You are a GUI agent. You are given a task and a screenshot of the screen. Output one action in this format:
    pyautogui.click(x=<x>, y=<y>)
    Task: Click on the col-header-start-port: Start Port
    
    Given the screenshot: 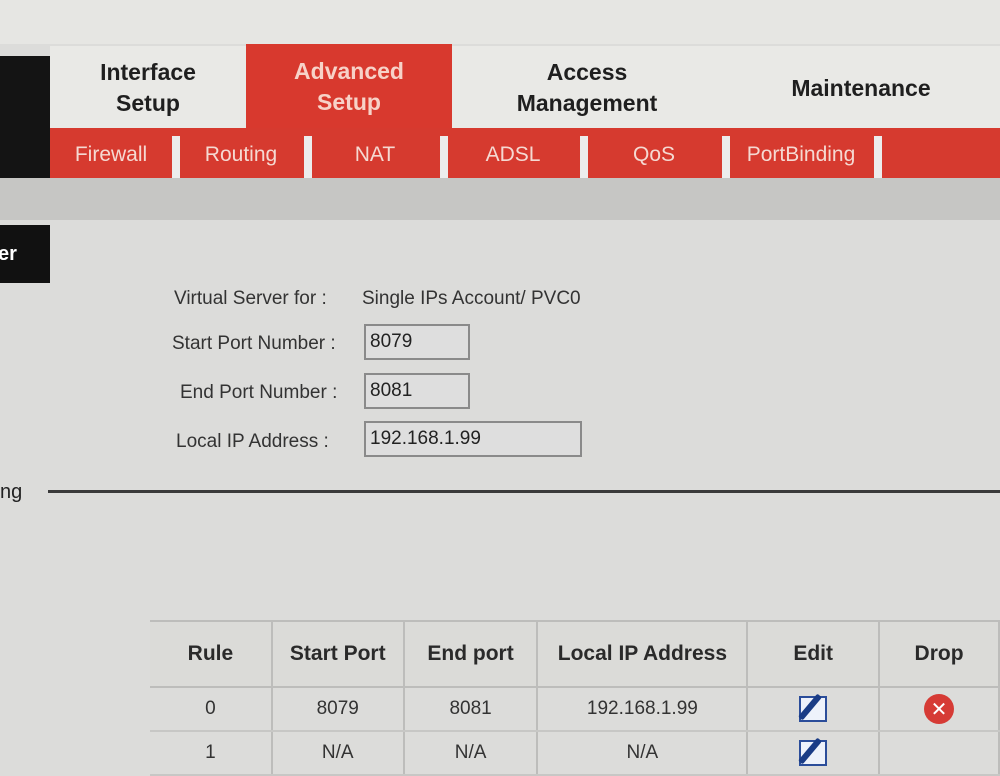 What is the action you would take?
    pyautogui.click(x=338, y=654)
    